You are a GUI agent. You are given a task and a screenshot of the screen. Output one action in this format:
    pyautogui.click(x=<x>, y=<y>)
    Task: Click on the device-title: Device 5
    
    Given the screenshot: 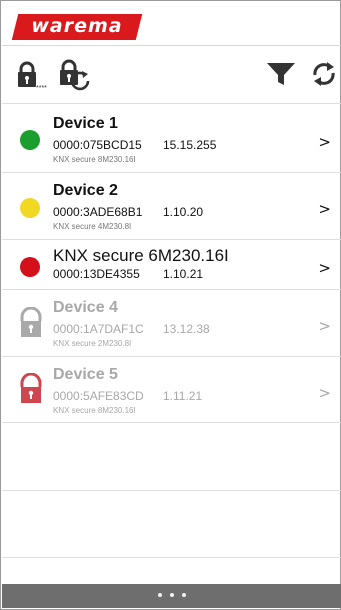 What is the action you would take?
    pyautogui.click(x=85, y=374)
    